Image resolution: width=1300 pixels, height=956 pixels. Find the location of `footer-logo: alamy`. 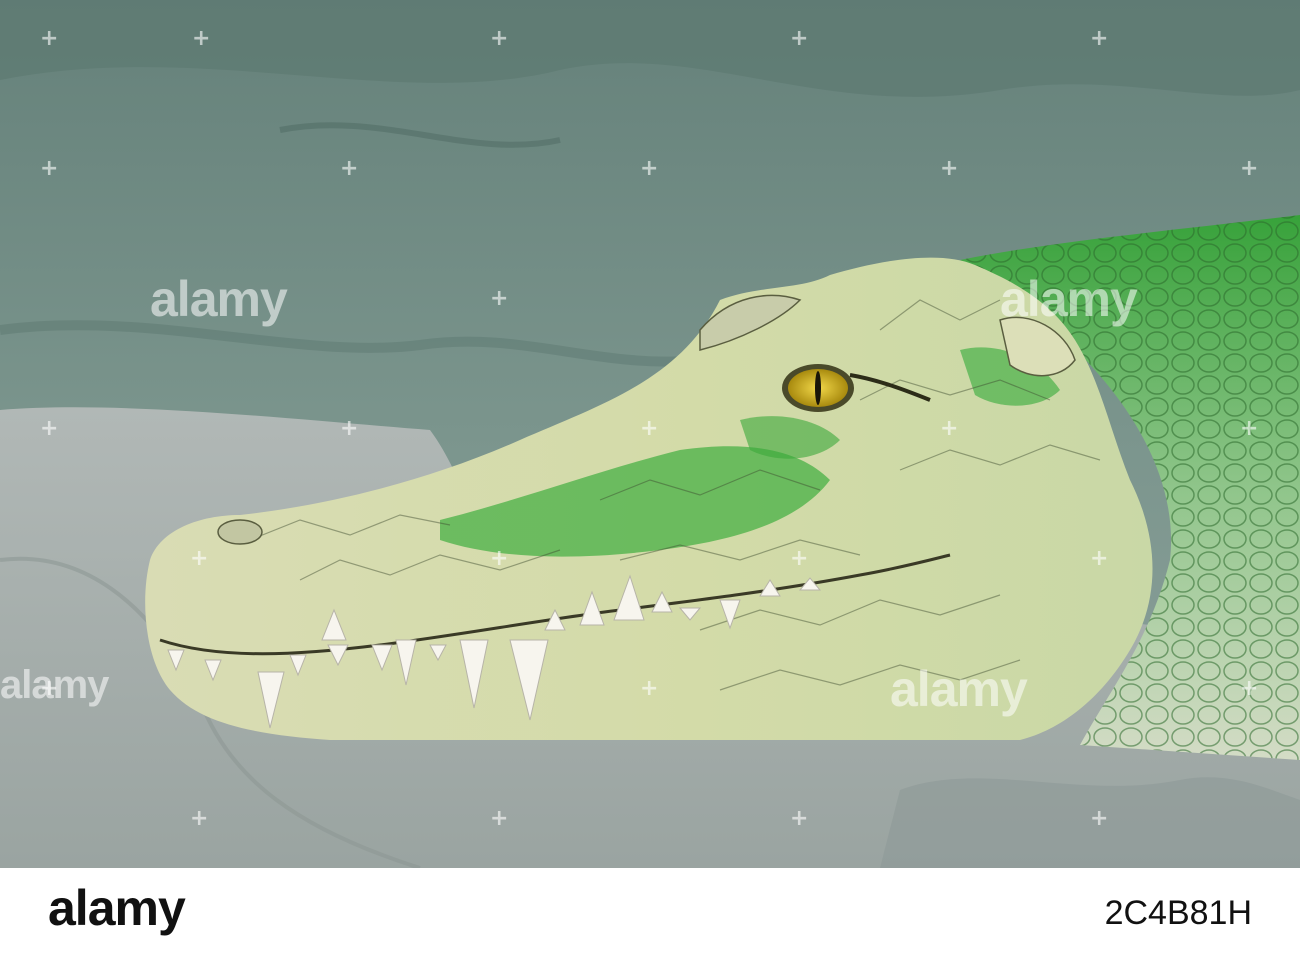

footer-logo: alamy is located at coordinates (117, 908).